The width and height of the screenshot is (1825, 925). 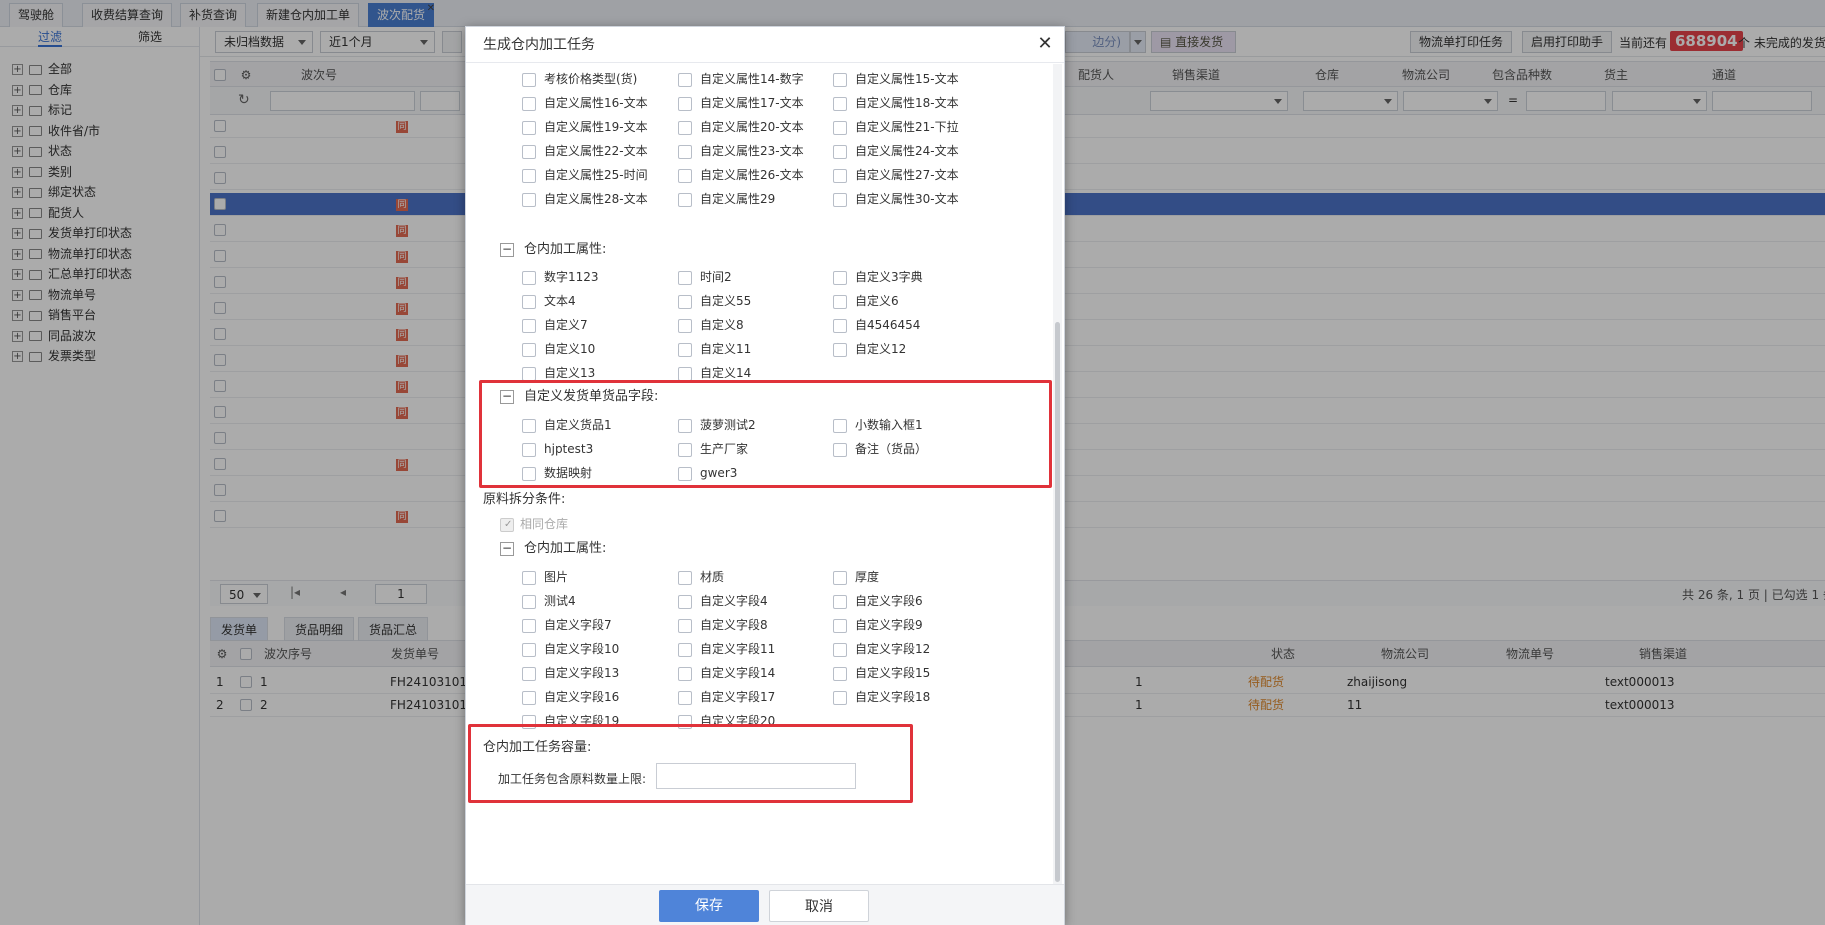 What do you see at coordinates (585, 175) in the screenshot?
I see `option-checkbox: 自定义属性25-时间` at bounding box center [585, 175].